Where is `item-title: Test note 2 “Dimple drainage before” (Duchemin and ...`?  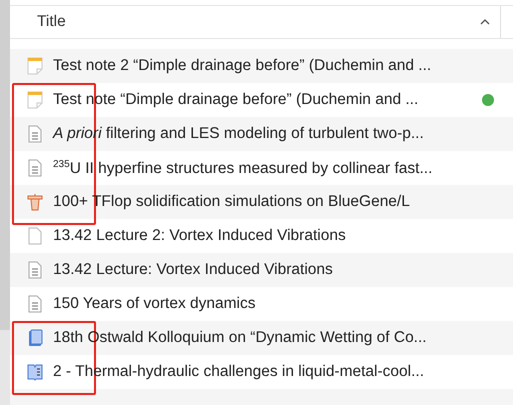 item-title: Test note 2 “Dimple drainage before” (Duchemin and ... is located at coordinates (242, 66).